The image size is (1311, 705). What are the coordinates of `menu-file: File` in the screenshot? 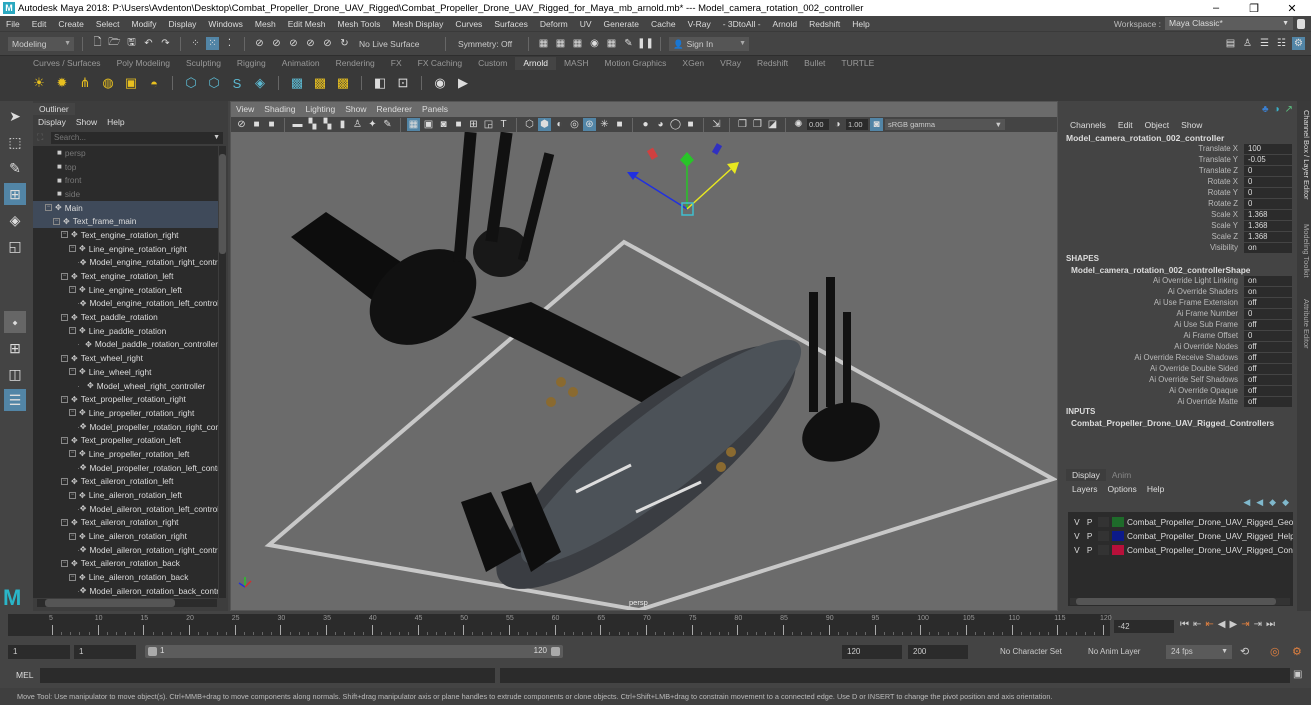 It's located at (13, 24).